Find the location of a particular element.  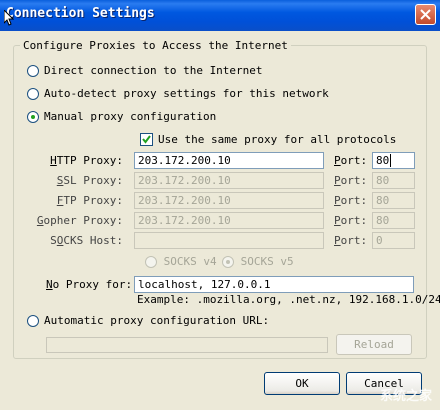

close-icon is located at coordinates (425, 14).